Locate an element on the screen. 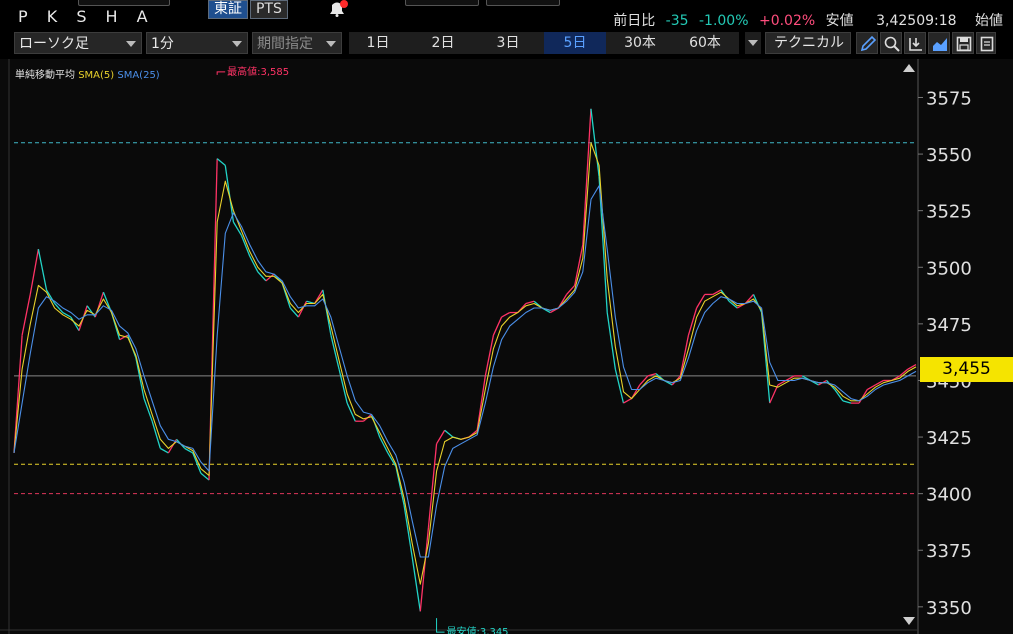 The image size is (1013, 634). output-icon is located at coordinates (915, 43).